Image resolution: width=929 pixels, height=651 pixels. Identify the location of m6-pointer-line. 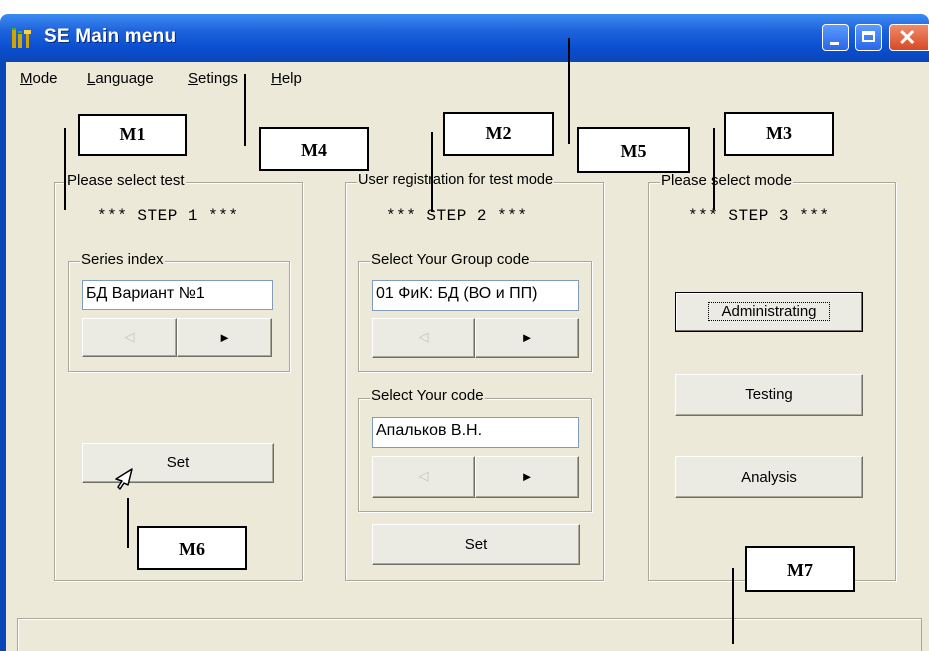
(128, 523).